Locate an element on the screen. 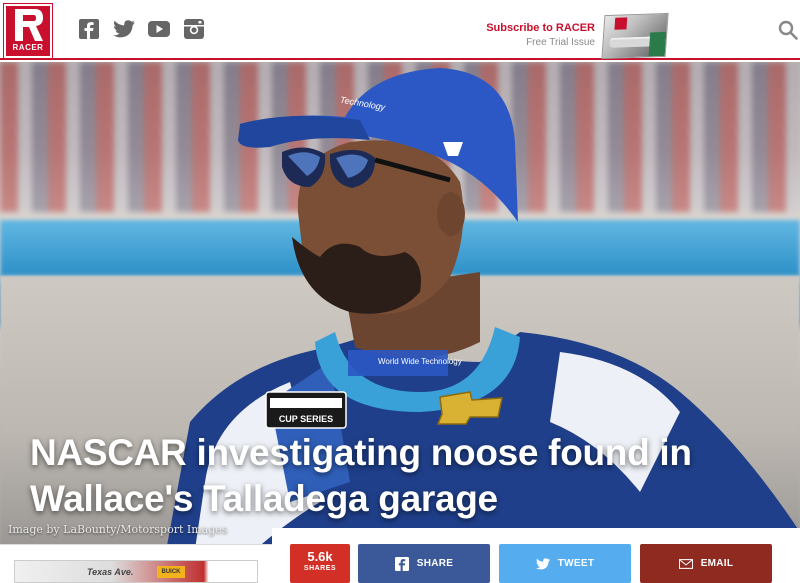 This screenshot has height=583, width=800. instagram-icon is located at coordinates (194, 29).